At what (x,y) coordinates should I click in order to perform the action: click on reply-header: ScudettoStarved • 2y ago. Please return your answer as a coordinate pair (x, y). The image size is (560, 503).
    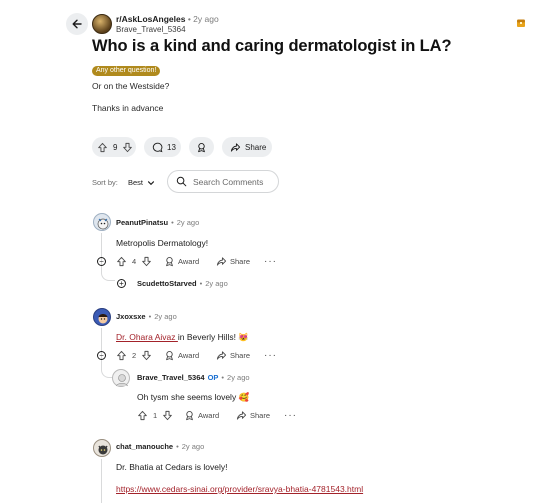
    Looking at the image, I should click on (182, 283).